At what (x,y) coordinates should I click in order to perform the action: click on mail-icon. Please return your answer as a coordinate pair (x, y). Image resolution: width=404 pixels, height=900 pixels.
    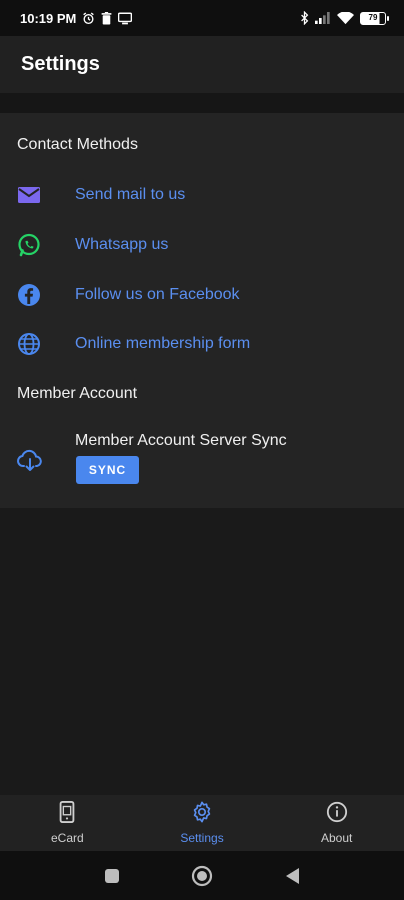
    Looking at the image, I should click on (29, 195).